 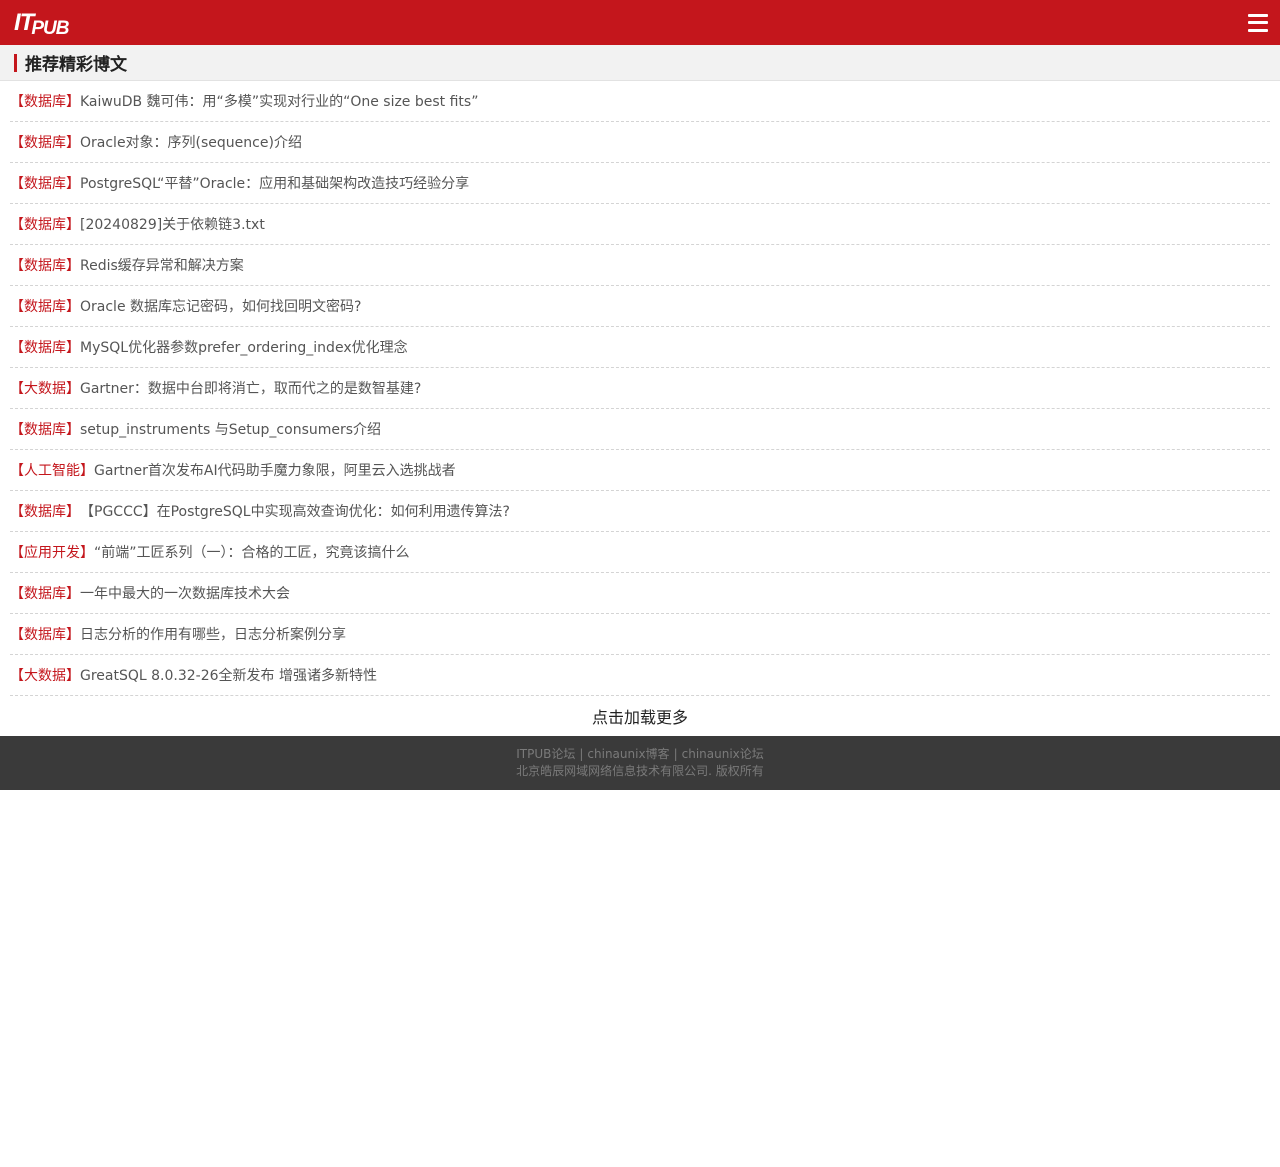 I want to click on article-title-link: “前端”工匠系列（一）：合格的工匠，究竟该搞什么, so click(x=252, y=552).